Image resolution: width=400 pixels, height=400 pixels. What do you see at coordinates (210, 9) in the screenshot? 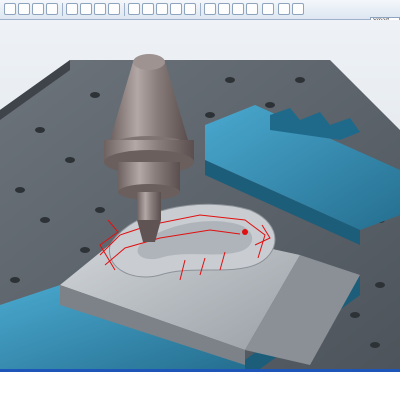
I see `simulate-icon` at bounding box center [210, 9].